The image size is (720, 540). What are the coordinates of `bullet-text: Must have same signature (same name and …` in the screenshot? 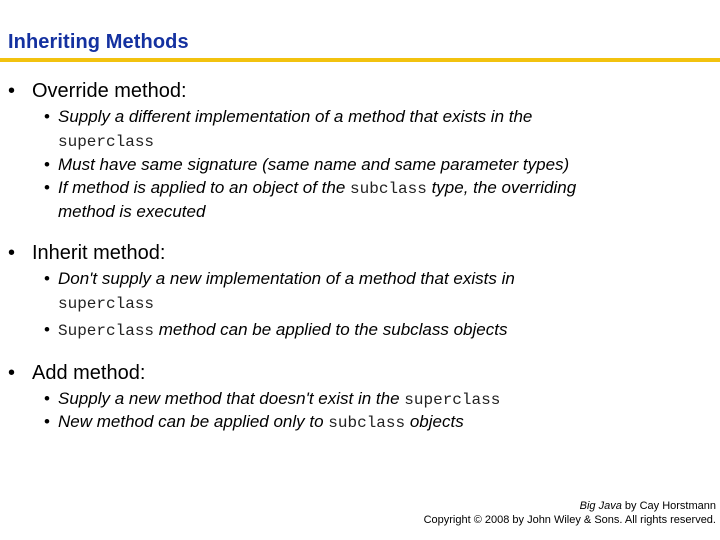 It's located at (314, 164).